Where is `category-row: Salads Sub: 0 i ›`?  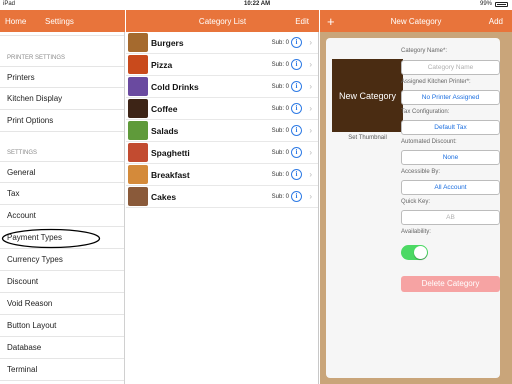
category-row: Salads Sub: 0 i › is located at coordinates (222, 131).